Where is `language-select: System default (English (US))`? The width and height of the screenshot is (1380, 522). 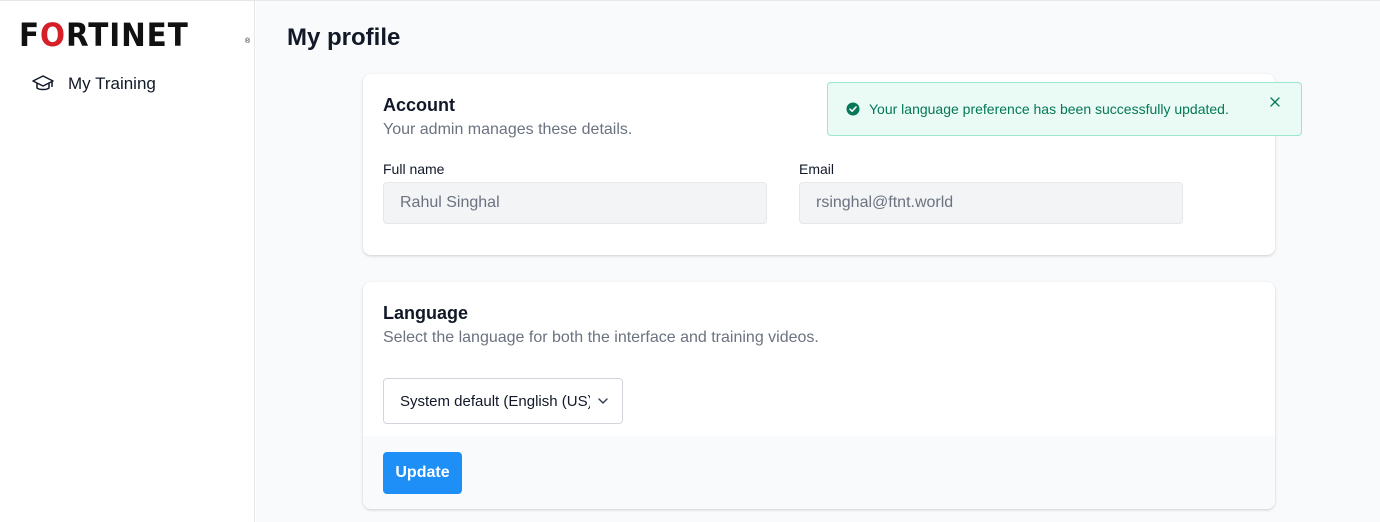
language-select: System default (English (US)) is located at coordinates (503, 401).